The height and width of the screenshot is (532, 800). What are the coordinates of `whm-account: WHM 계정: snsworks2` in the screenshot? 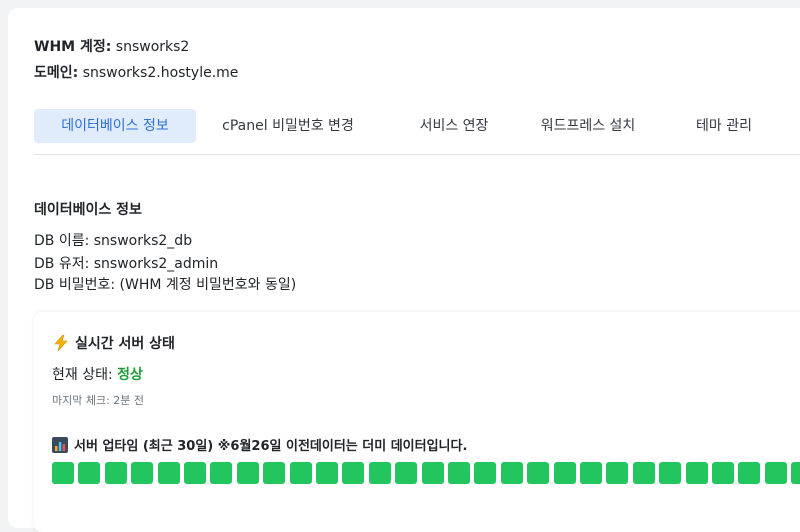 It's located at (111, 46).